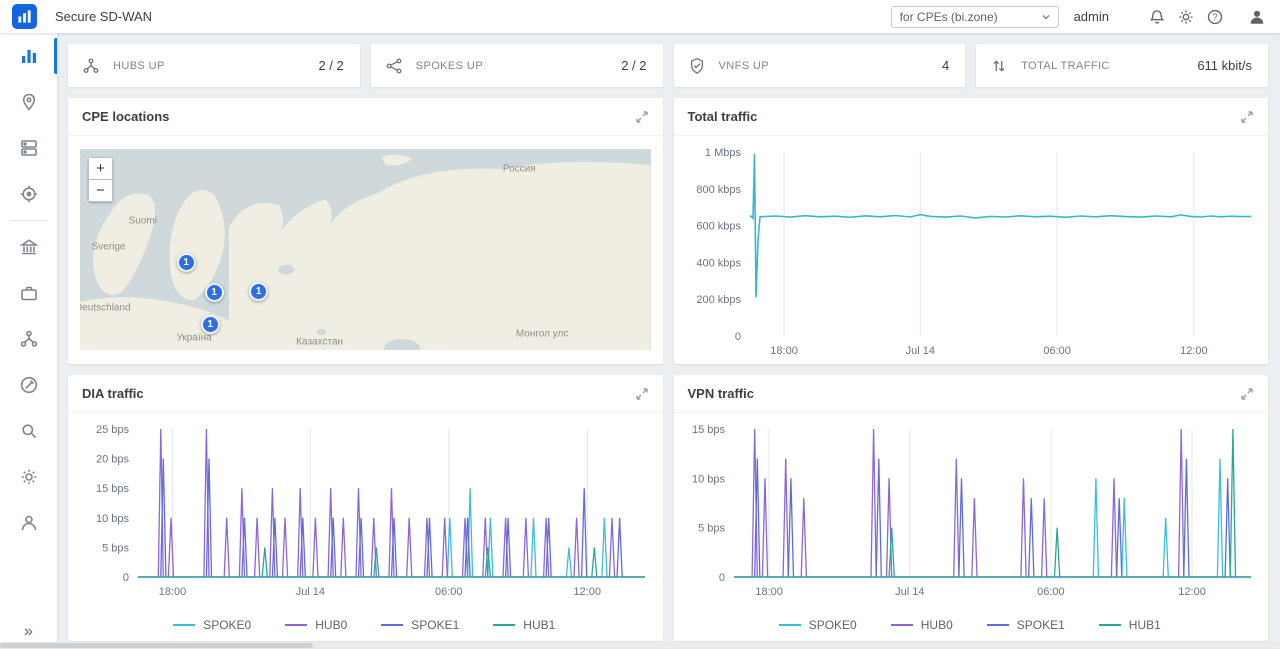 The width and height of the screenshot is (1280, 649). What do you see at coordinates (946, 65) in the screenshot?
I see `stat-value: 4` at bounding box center [946, 65].